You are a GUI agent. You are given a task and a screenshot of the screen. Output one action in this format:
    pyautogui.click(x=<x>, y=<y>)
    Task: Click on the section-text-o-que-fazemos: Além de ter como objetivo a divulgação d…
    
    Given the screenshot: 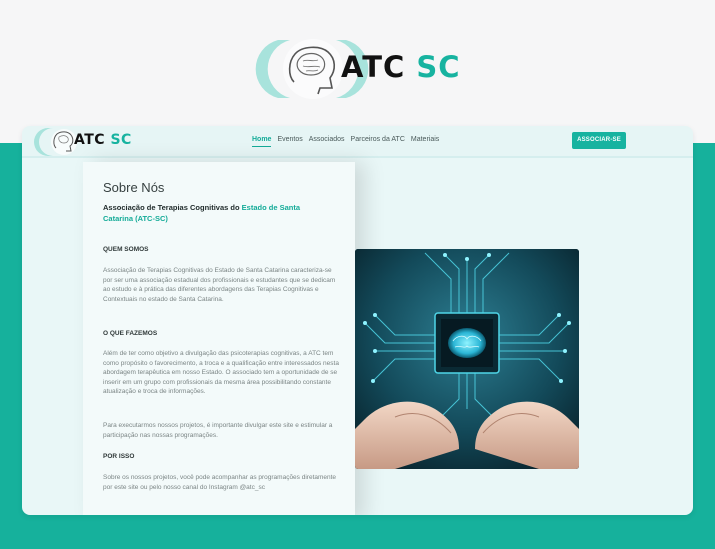 What is the action you would take?
    pyautogui.click(x=221, y=372)
    